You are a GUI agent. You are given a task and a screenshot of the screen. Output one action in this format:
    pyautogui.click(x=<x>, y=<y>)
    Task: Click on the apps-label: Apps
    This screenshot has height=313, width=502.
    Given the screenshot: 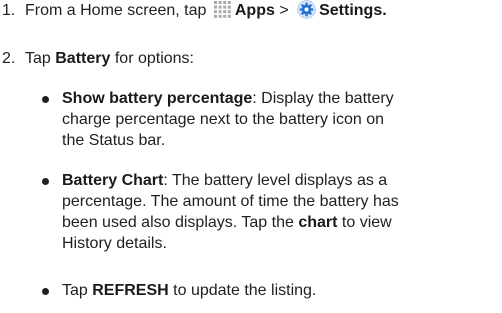 What is the action you would take?
    pyautogui.click(x=254, y=10)
    